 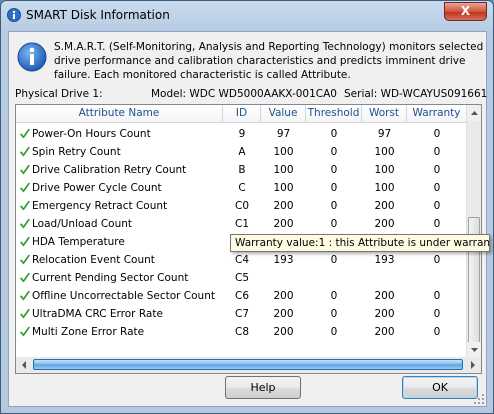 I want to click on scroll-down-button, so click(x=474, y=350).